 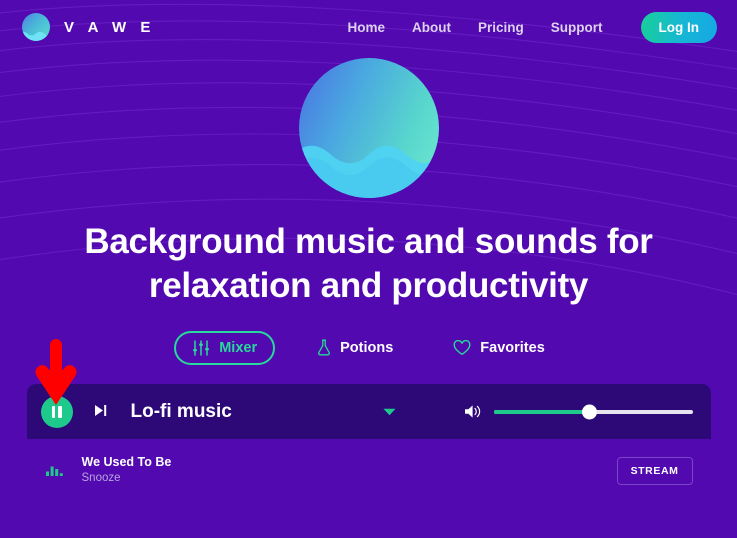 What do you see at coordinates (431, 27) in the screenshot?
I see `nav-link-about: About` at bounding box center [431, 27].